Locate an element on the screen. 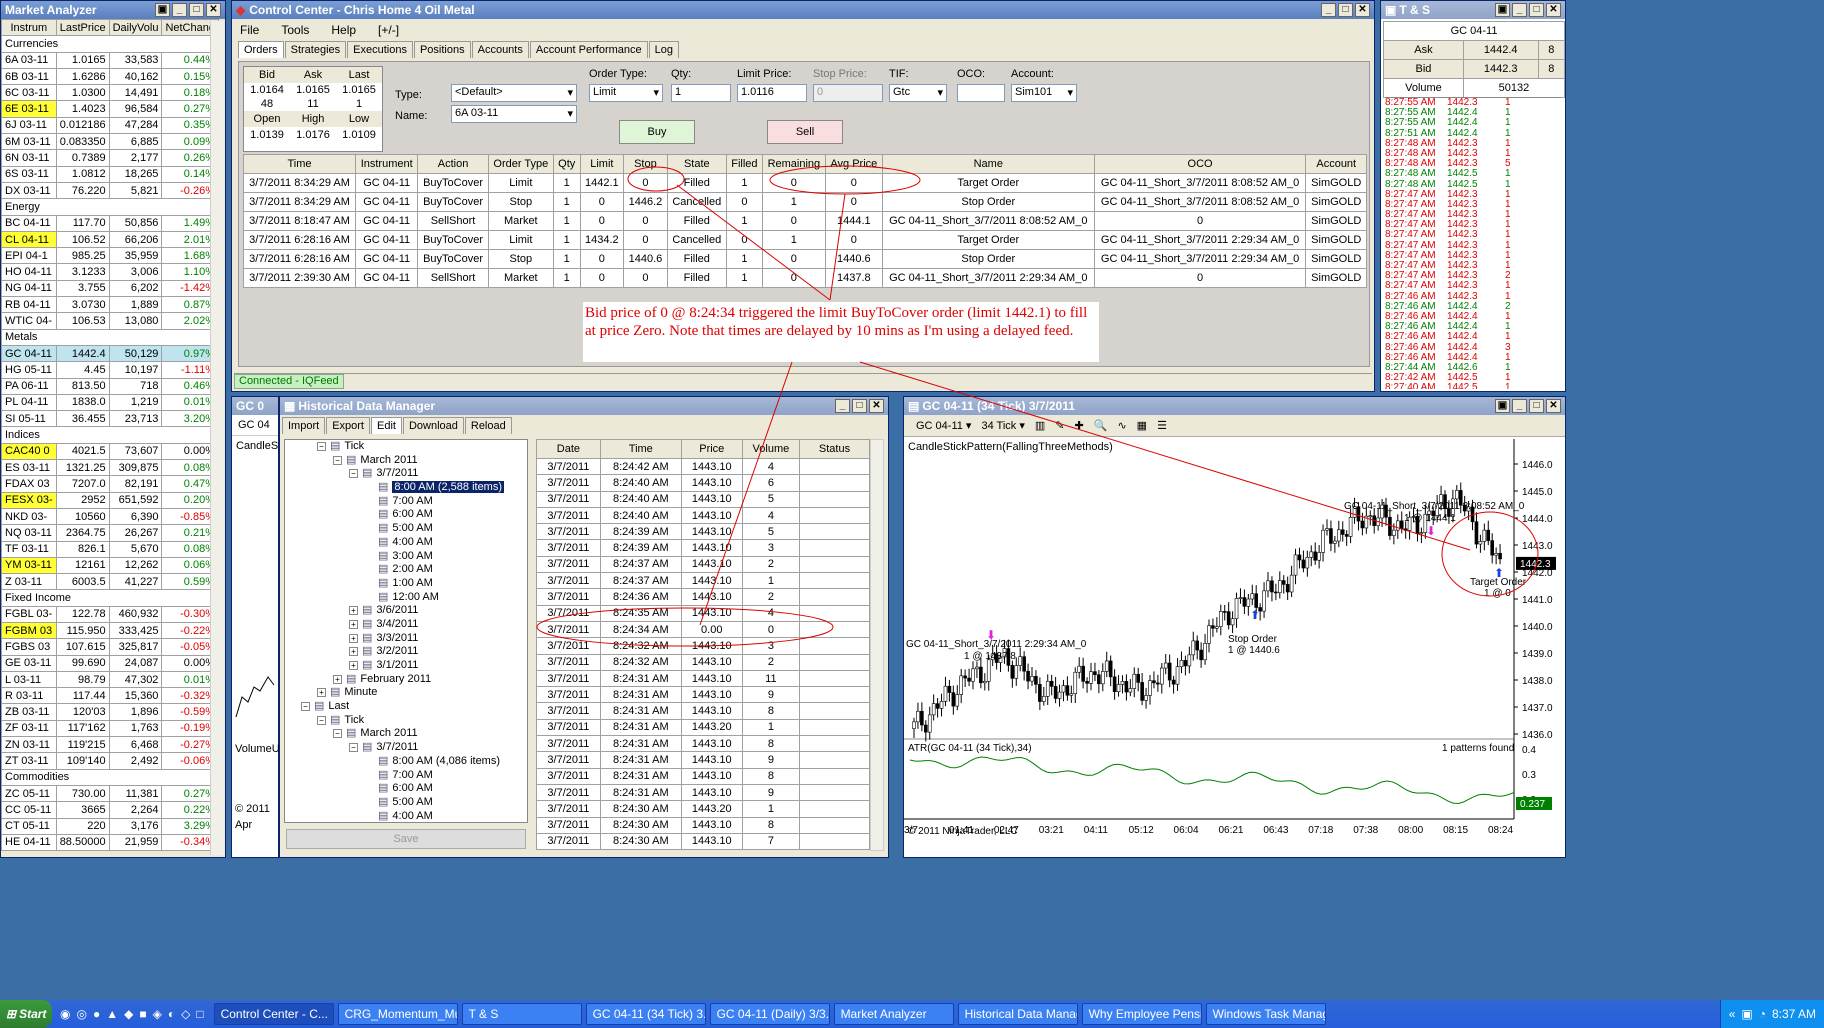 Image resolution: width=1824 pixels, height=1028 pixels. column-header: Remaining is located at coordinates (793, 164).